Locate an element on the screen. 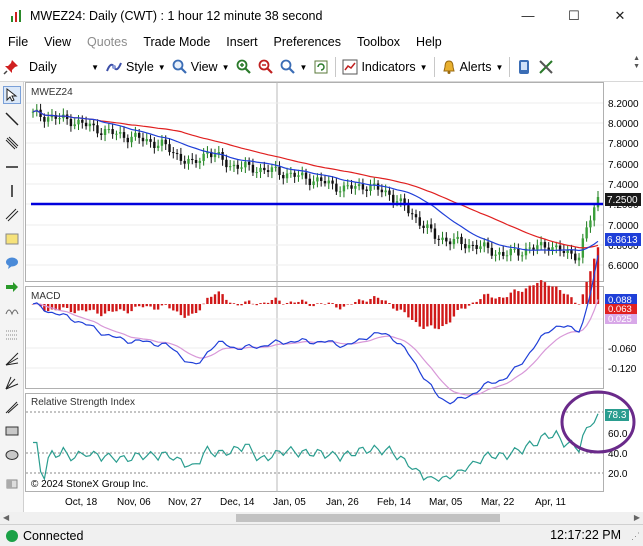 The image size is (643, 546). horizontal-scrollbar: ◀ ▶ is located at coordinates (321, 518).